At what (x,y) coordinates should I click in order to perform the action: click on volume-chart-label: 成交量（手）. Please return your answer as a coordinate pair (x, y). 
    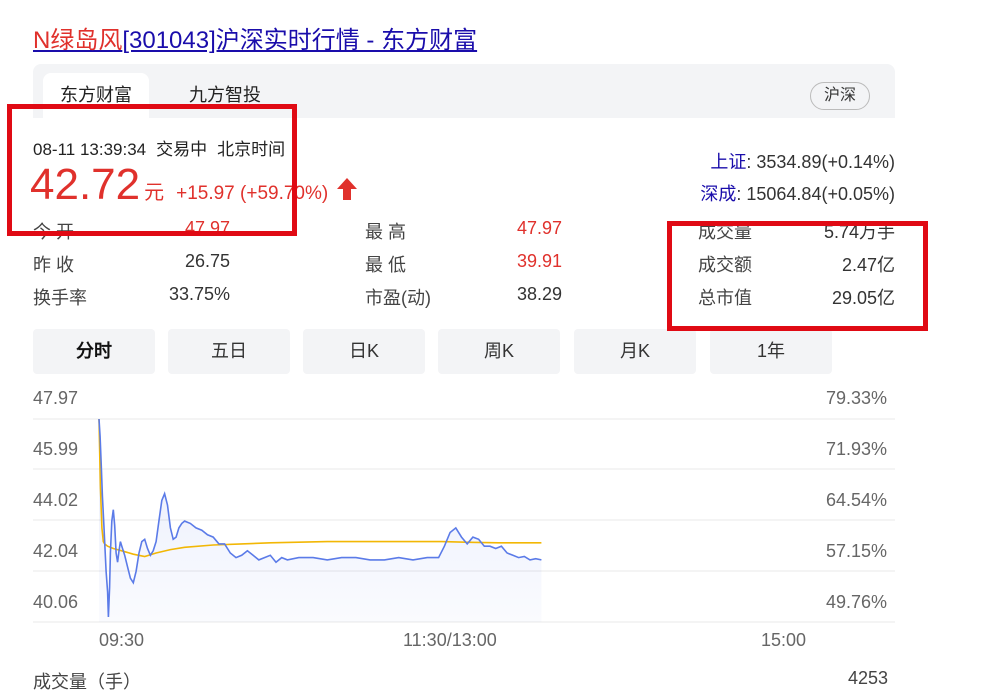
    Looking at the image, I should click on (87, 682).